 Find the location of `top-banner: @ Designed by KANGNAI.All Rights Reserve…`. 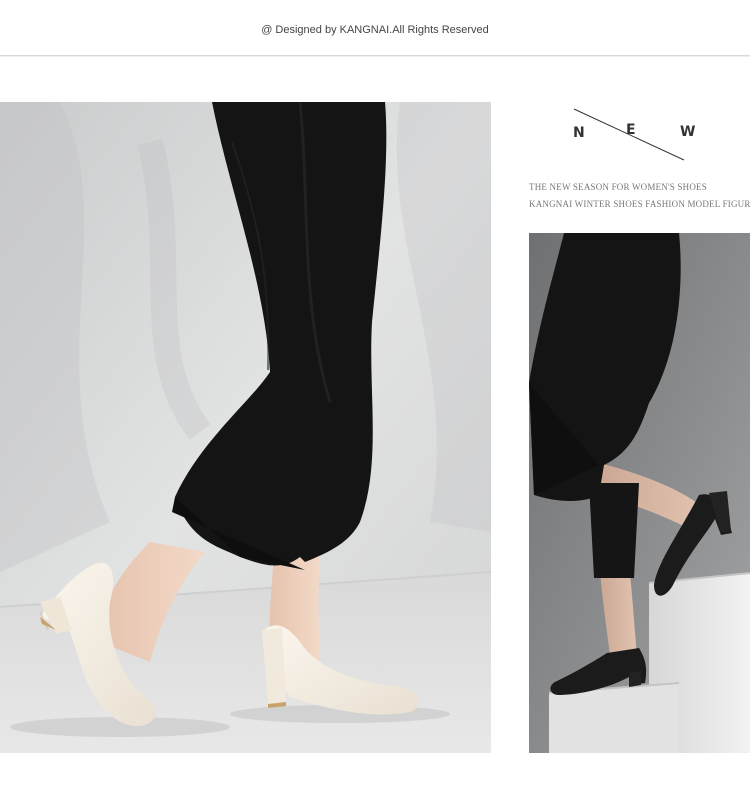

top-banner: @ Designed by KANGNAI.All Rights Reserve… is located at coordinates (375, 28).